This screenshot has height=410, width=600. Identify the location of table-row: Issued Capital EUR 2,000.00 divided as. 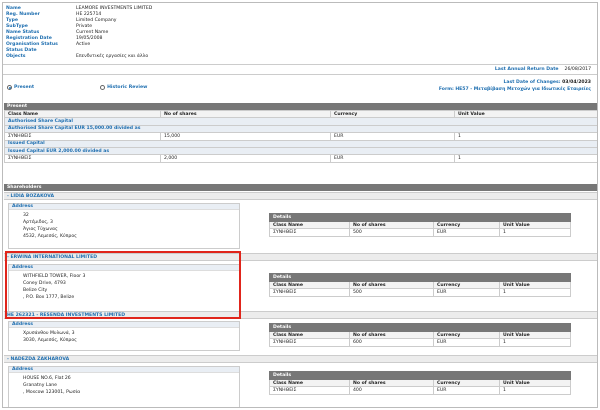
(300, 151).